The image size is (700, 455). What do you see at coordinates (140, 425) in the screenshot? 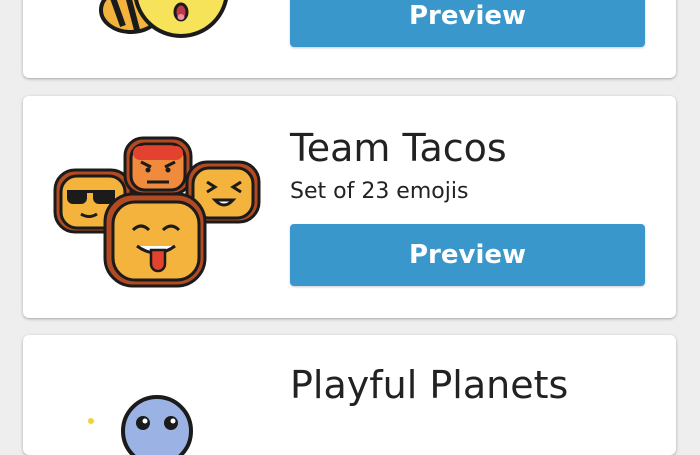
I see `planet-emoji-icon` at bounding box center [140, 425].